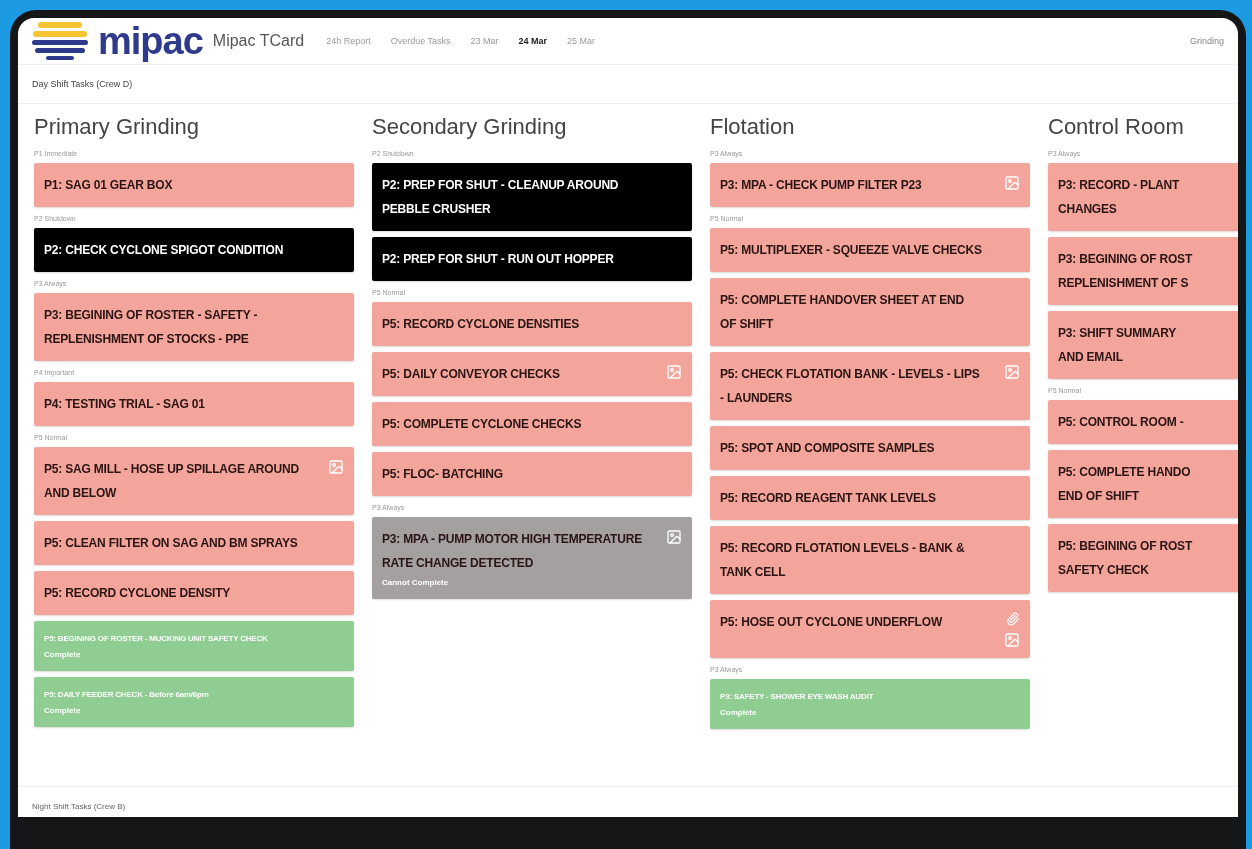  Describe the element at coordinates (443, 474) in the screenshot. I see `task-title: P5: FLOC- BATCHING` at that location.